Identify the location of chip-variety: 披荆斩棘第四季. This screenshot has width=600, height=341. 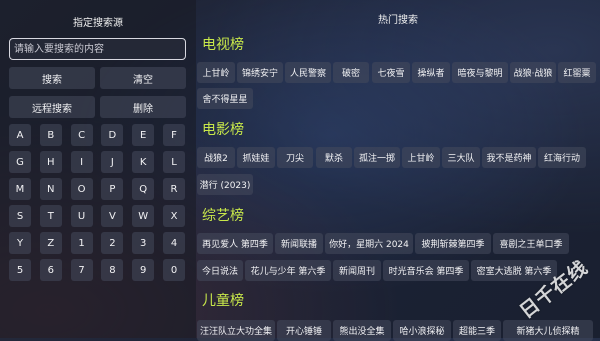
(453, 243).